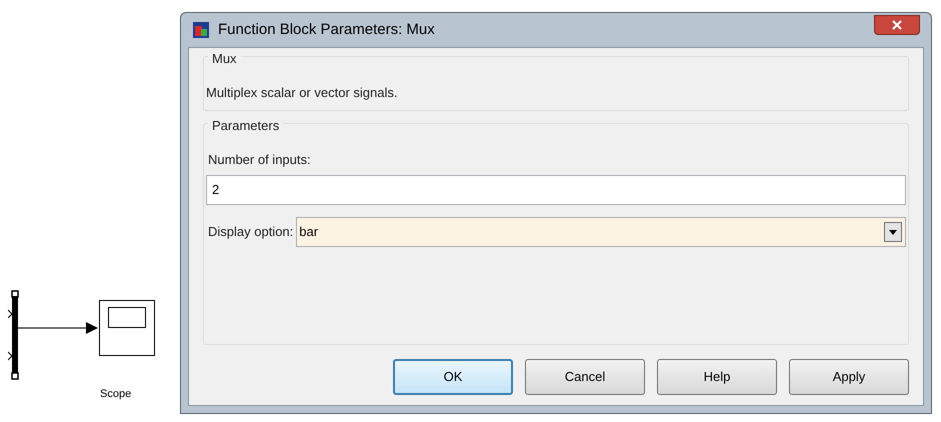 This screenshot has height=422, width=941. I want to click on block-app-icon, so click(201, 30).